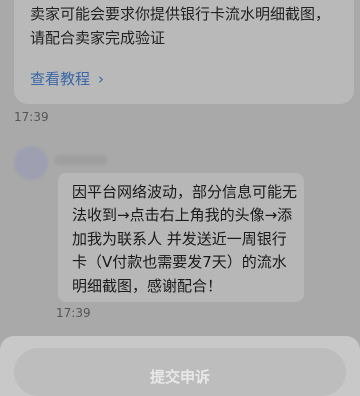 This screenshot has height=396, width=360. I want to click on avatar, so click(31, 163).